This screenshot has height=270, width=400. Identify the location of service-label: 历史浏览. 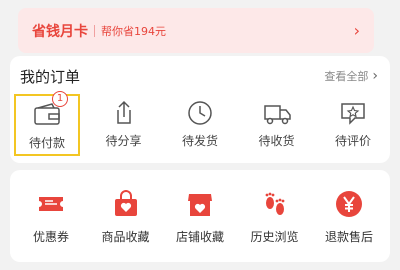
(274, 237).